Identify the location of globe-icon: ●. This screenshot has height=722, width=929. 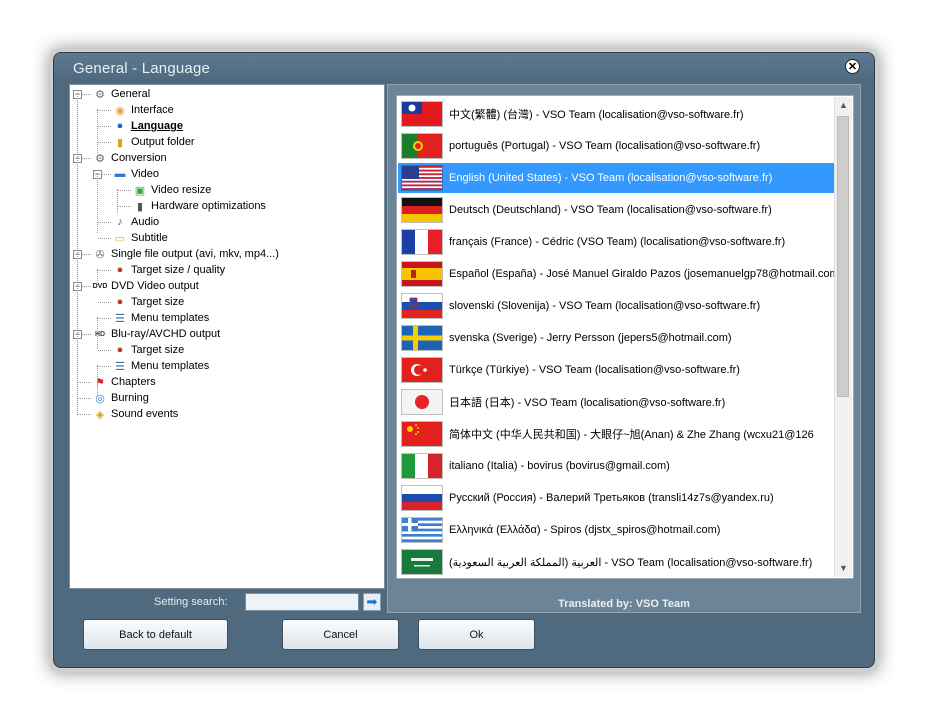
(120, 126).